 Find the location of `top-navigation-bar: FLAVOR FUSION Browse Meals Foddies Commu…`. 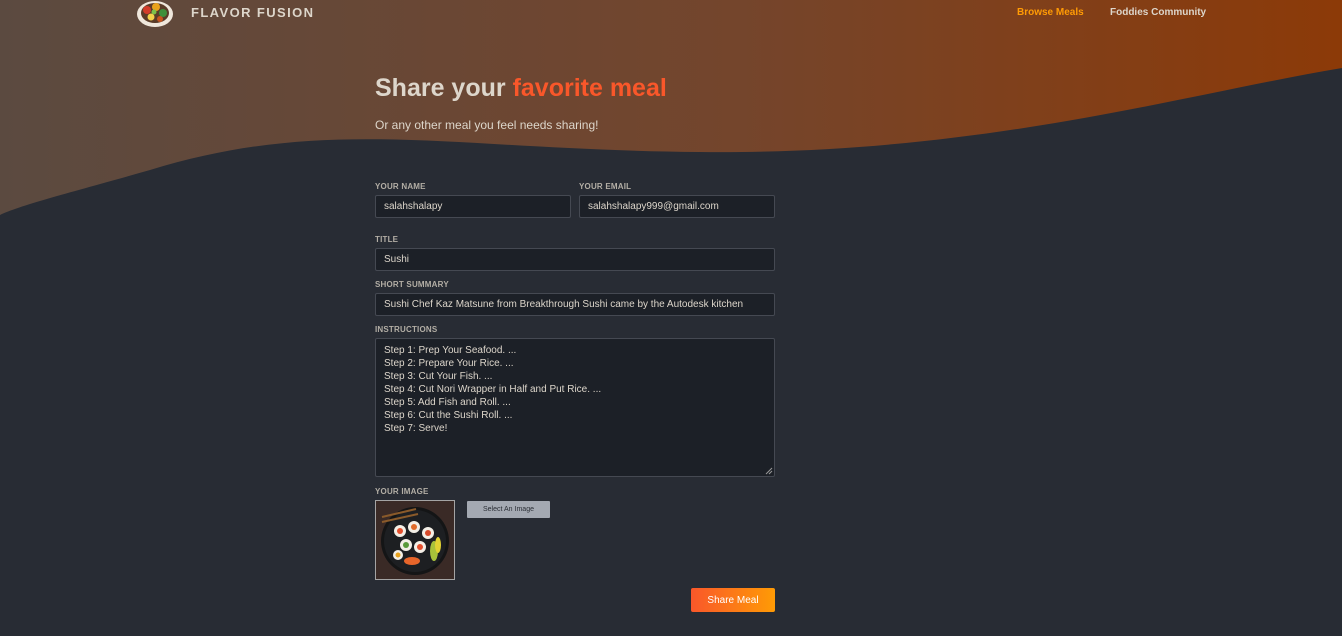

top-navigation-bar: FLAVOR FUSION Browse Meals Foddies Commu… is located at coordinates (671, 14).